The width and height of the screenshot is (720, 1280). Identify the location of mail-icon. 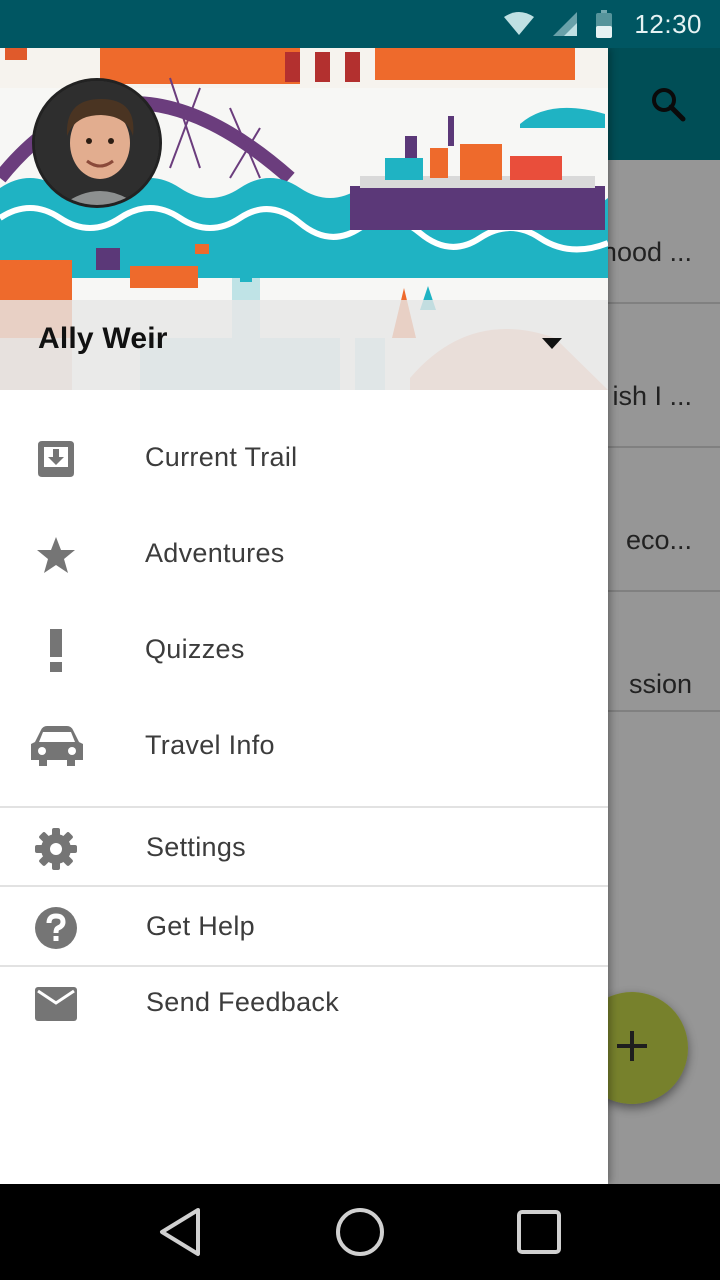
(56, 1004).